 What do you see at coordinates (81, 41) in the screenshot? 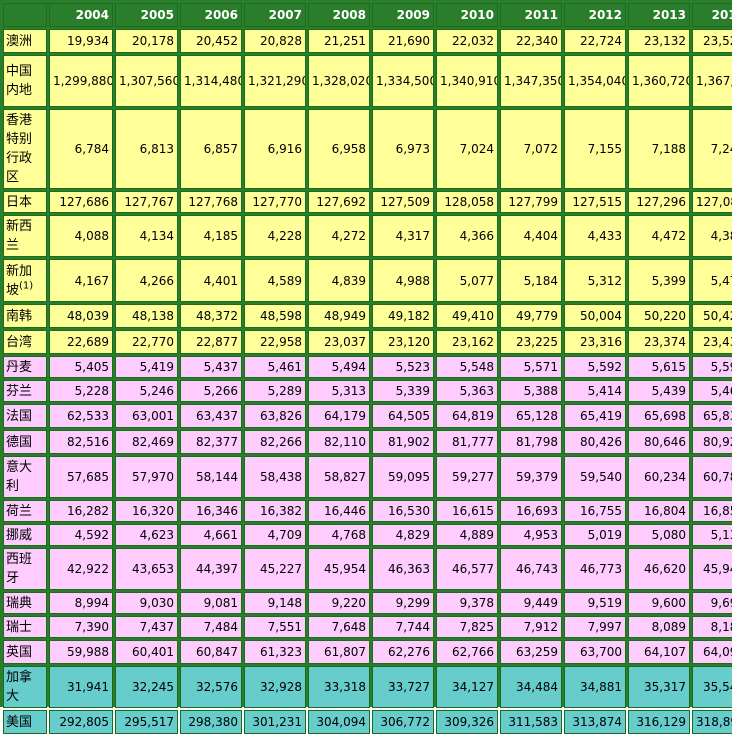
I see `population-cell: 19,934` at bounding box center [81, 41].